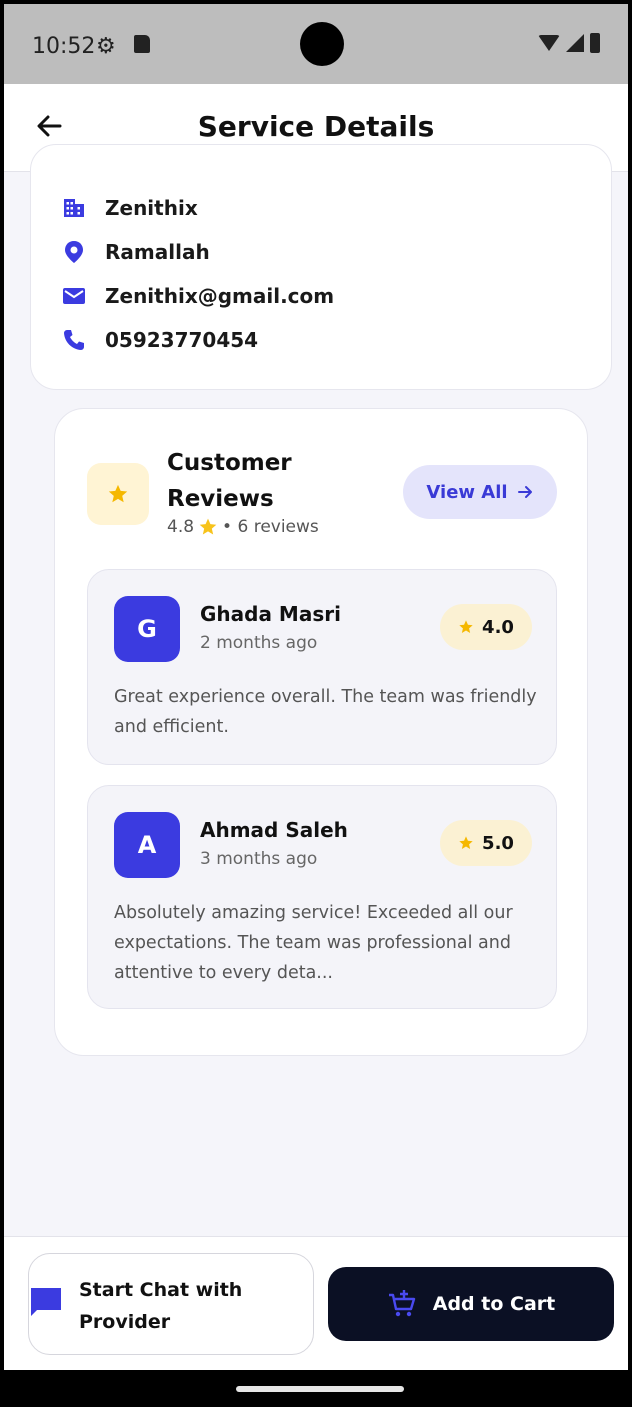  What do you see at coordinates (151, 208) in the screenshot?
I see `company-name: Zenithix` at bounding box center [151, 208].